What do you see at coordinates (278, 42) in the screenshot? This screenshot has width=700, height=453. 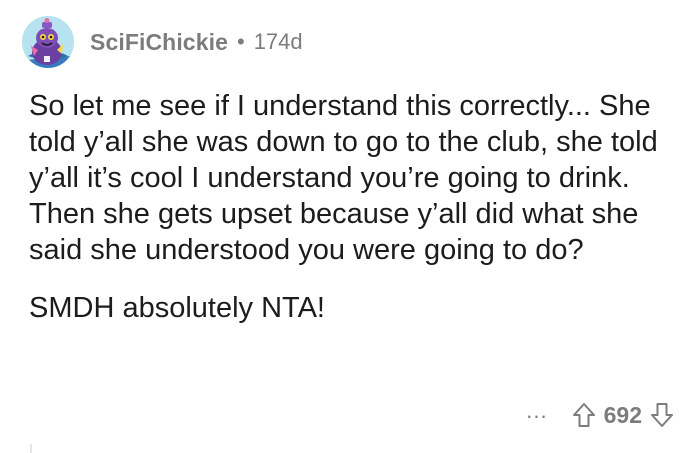 I see `comment-age: 174d` at bounding box center [278, 42].